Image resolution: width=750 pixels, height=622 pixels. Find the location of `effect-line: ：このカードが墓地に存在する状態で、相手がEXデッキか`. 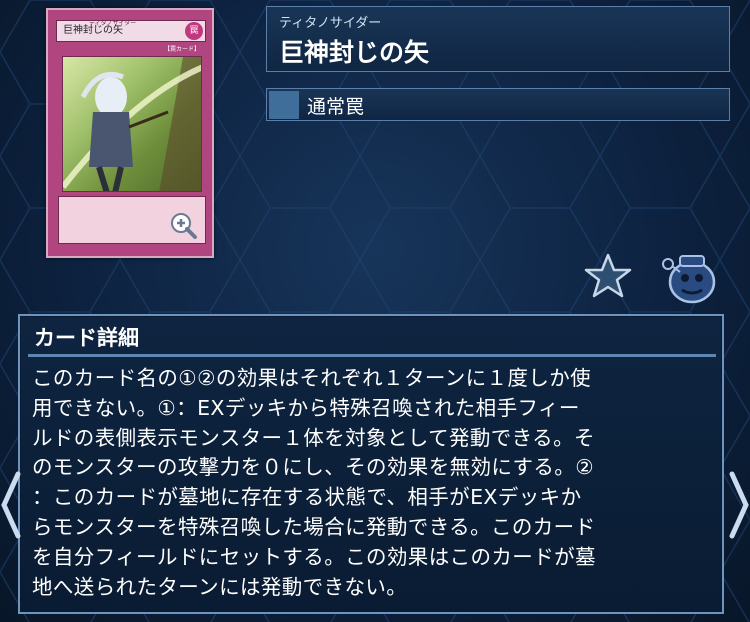

effect-line: ：このカードが墓地に存在する状態で、相手がEXデッキか is located at coordinates (307, 497).